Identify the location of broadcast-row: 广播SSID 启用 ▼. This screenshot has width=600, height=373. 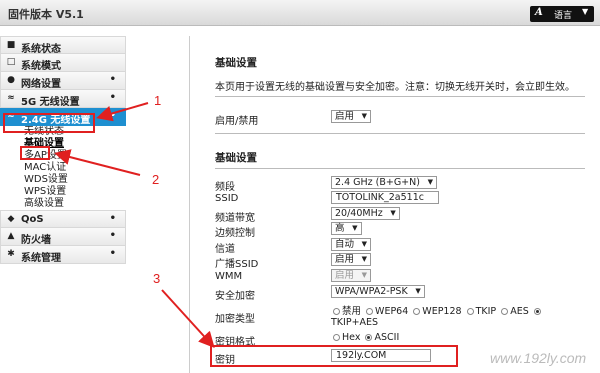
(400, 261).